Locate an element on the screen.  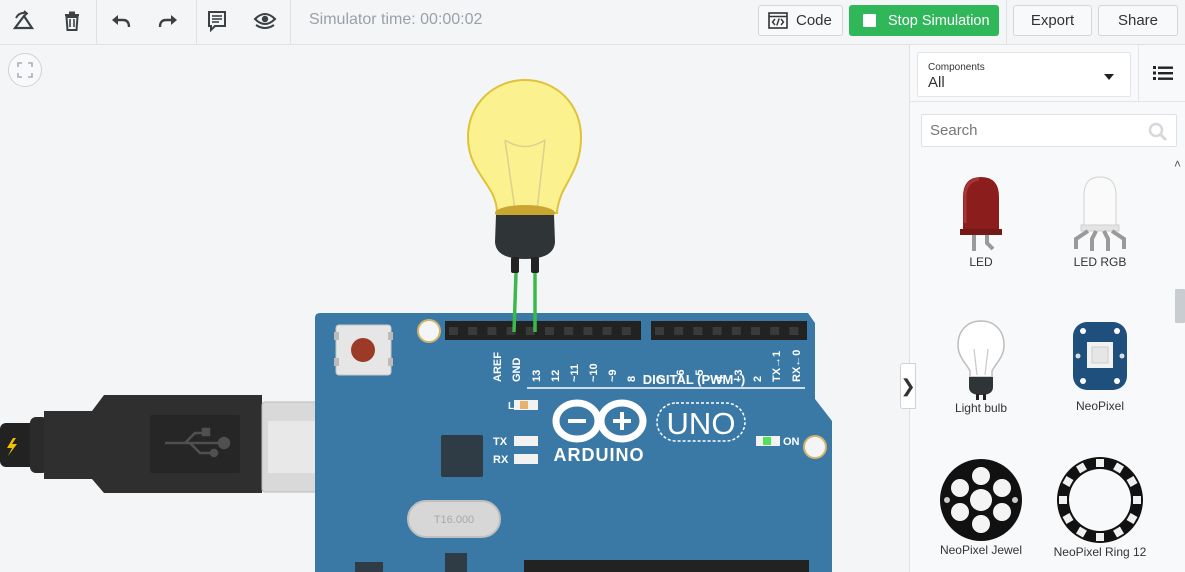
led-l-label: L is located at coordinates (511, 406).